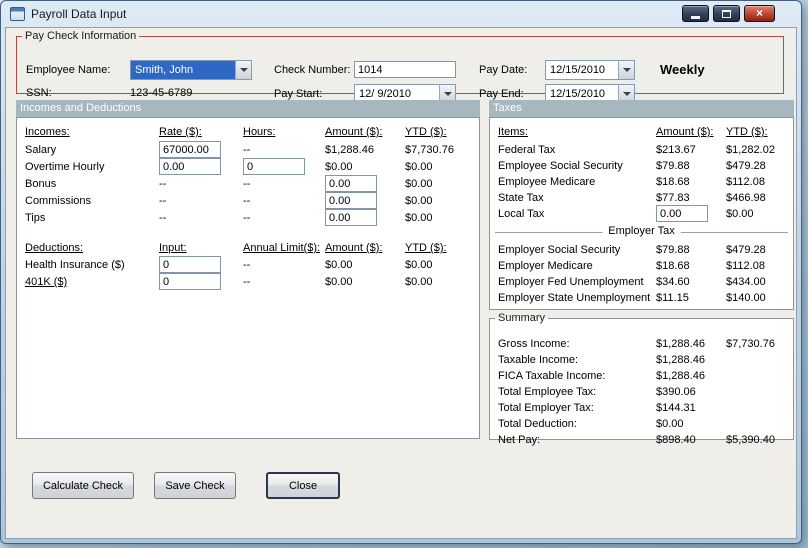 This screenshot has width=808, height=548. I want to click on employer-fed-unemployment-ytd: $434.00, so click(746, 282).